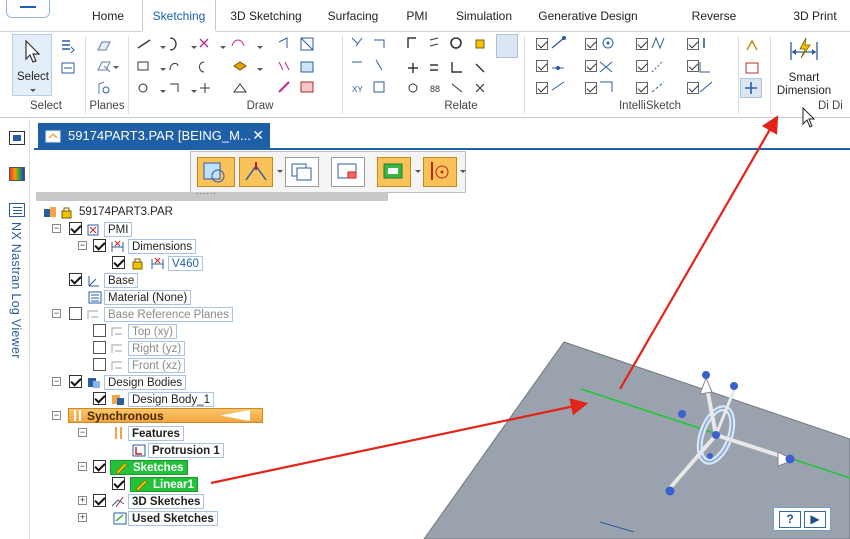 The image size is (850, 539). Describe the element at coordinates (75, 381) in the screenshot. I see `checkbox-design-bodies` at that location.